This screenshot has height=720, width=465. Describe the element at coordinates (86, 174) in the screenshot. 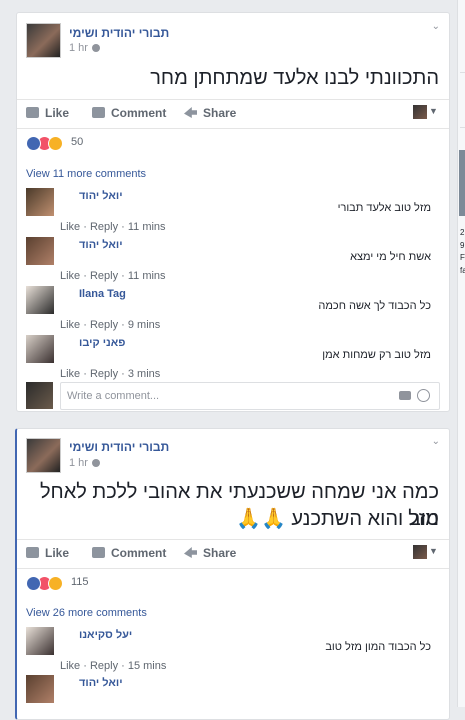

I see `view-more-comments-link: View 11 more comments` at that location.